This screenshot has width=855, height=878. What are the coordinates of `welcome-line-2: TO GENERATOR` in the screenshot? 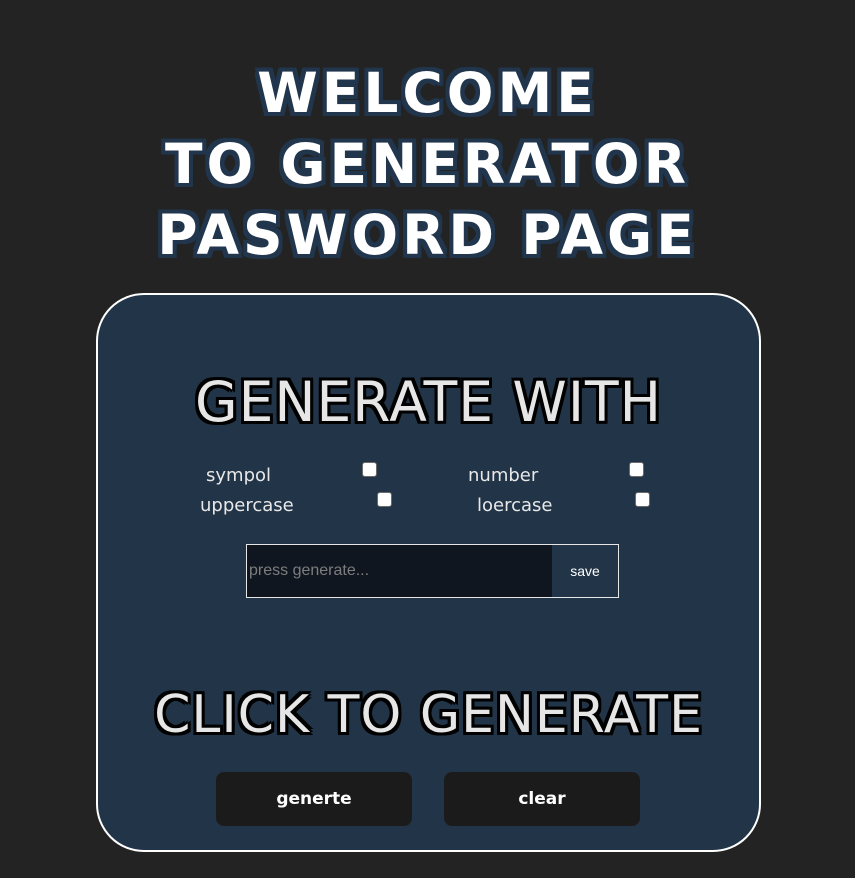 It's located at (427, 164).